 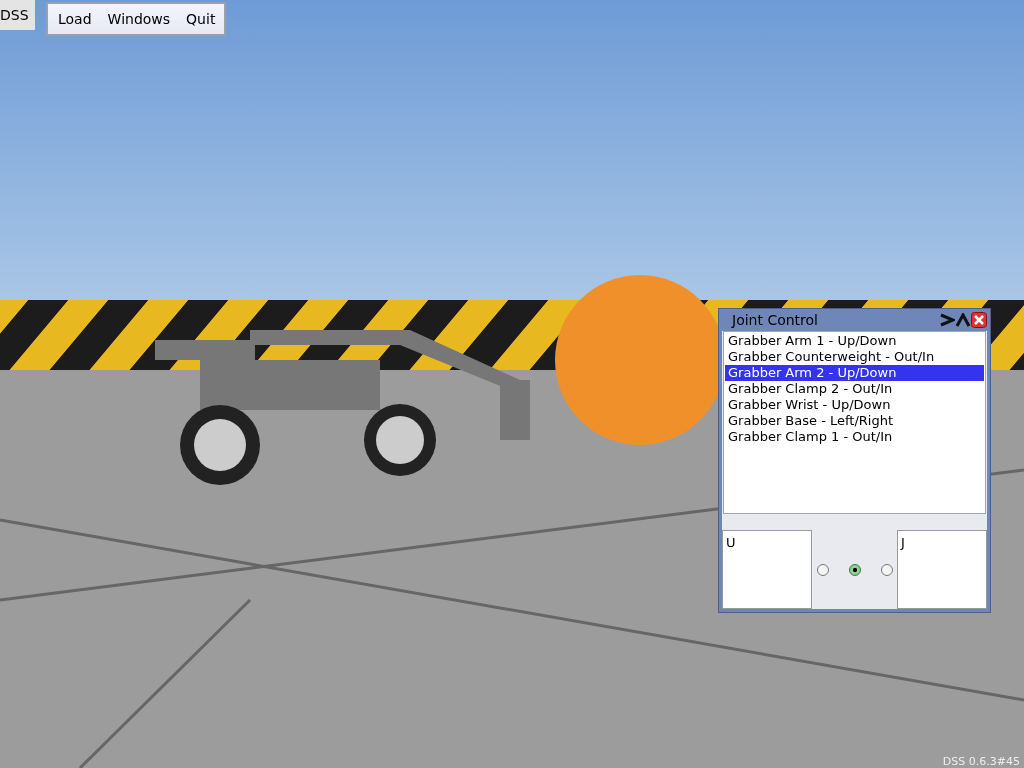 What do you see at coordinates (774, 320) in the screenshot?
I see `window-title: Joint Control` at bounding box center [774, 320].